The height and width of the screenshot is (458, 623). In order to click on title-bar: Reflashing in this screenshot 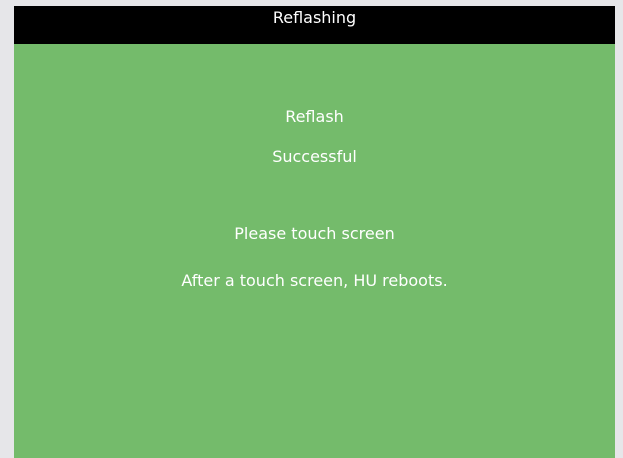, I will do `click(314, 25)`.